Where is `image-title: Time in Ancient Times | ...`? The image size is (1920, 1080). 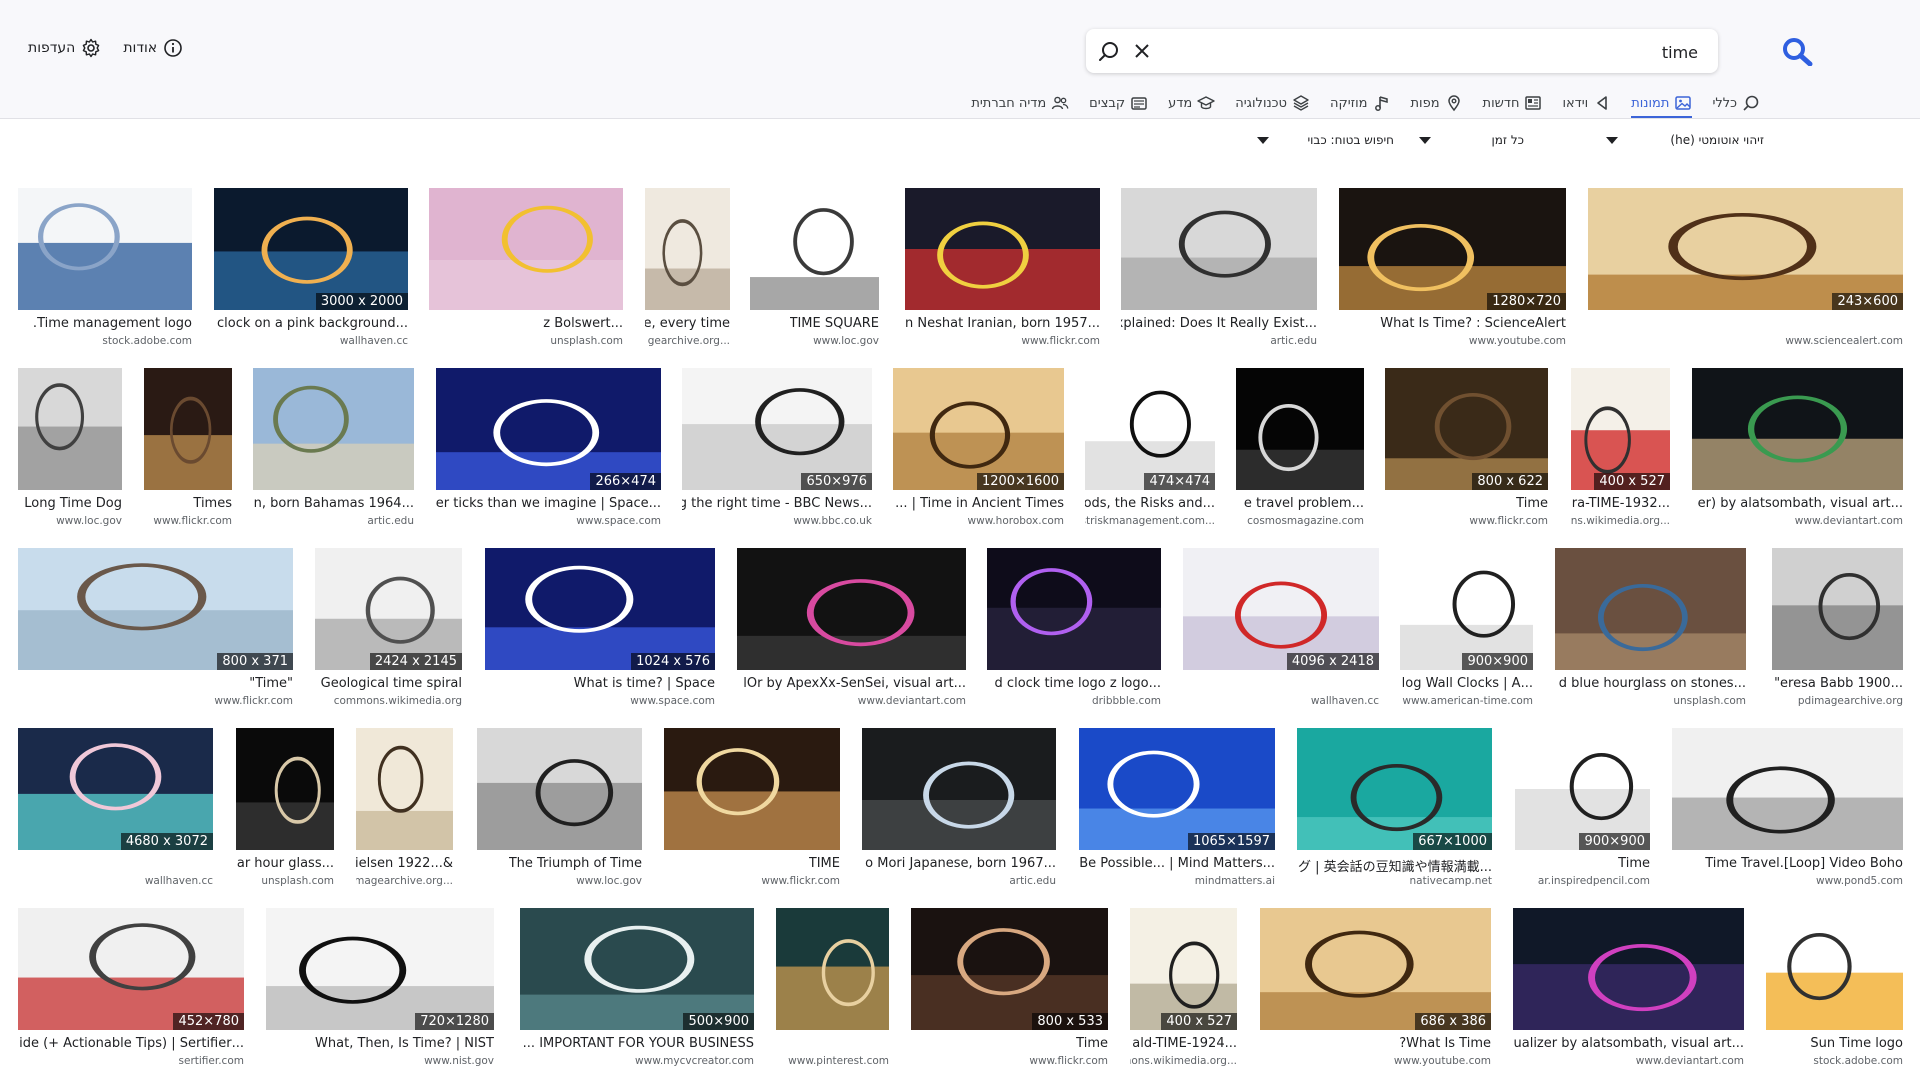
image-title: Time in Ancient Times | ... is located at coordinates (979, 503).